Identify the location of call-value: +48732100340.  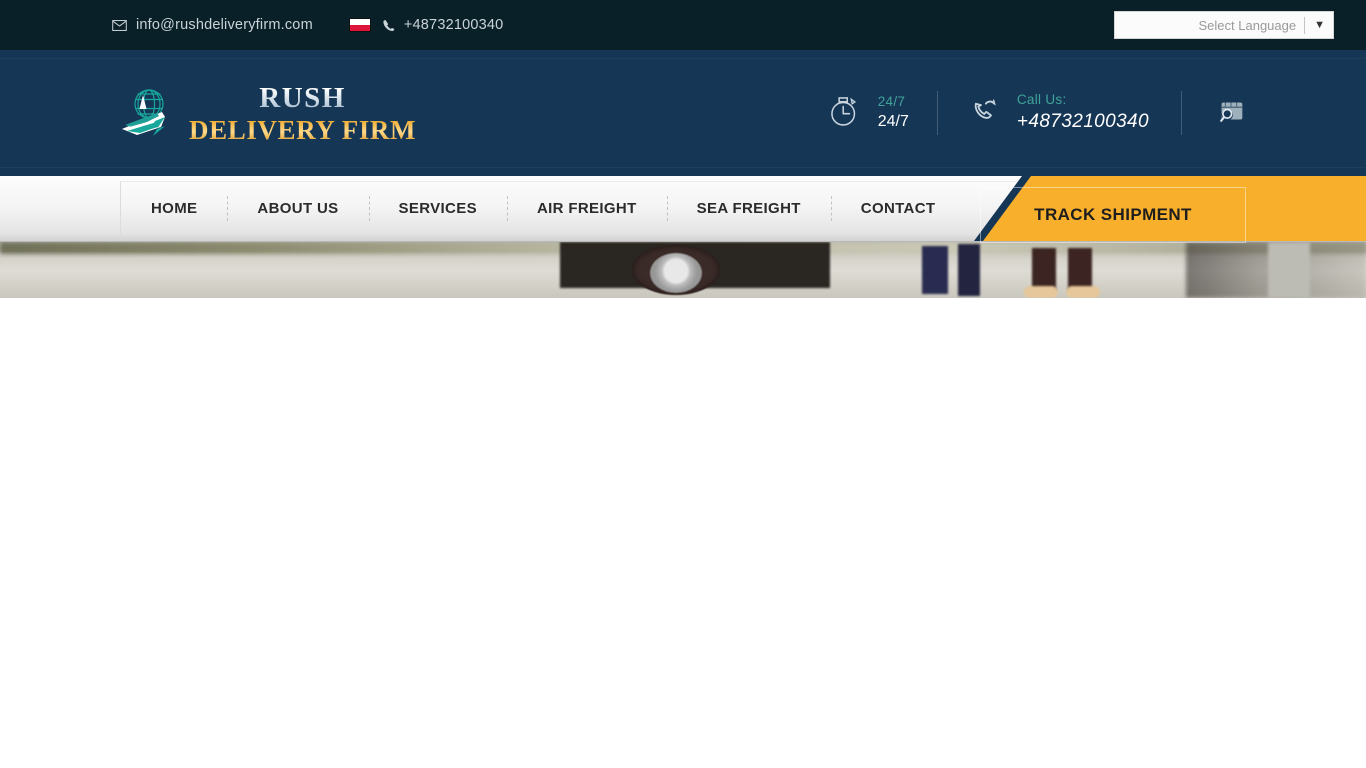
(1082, 122).